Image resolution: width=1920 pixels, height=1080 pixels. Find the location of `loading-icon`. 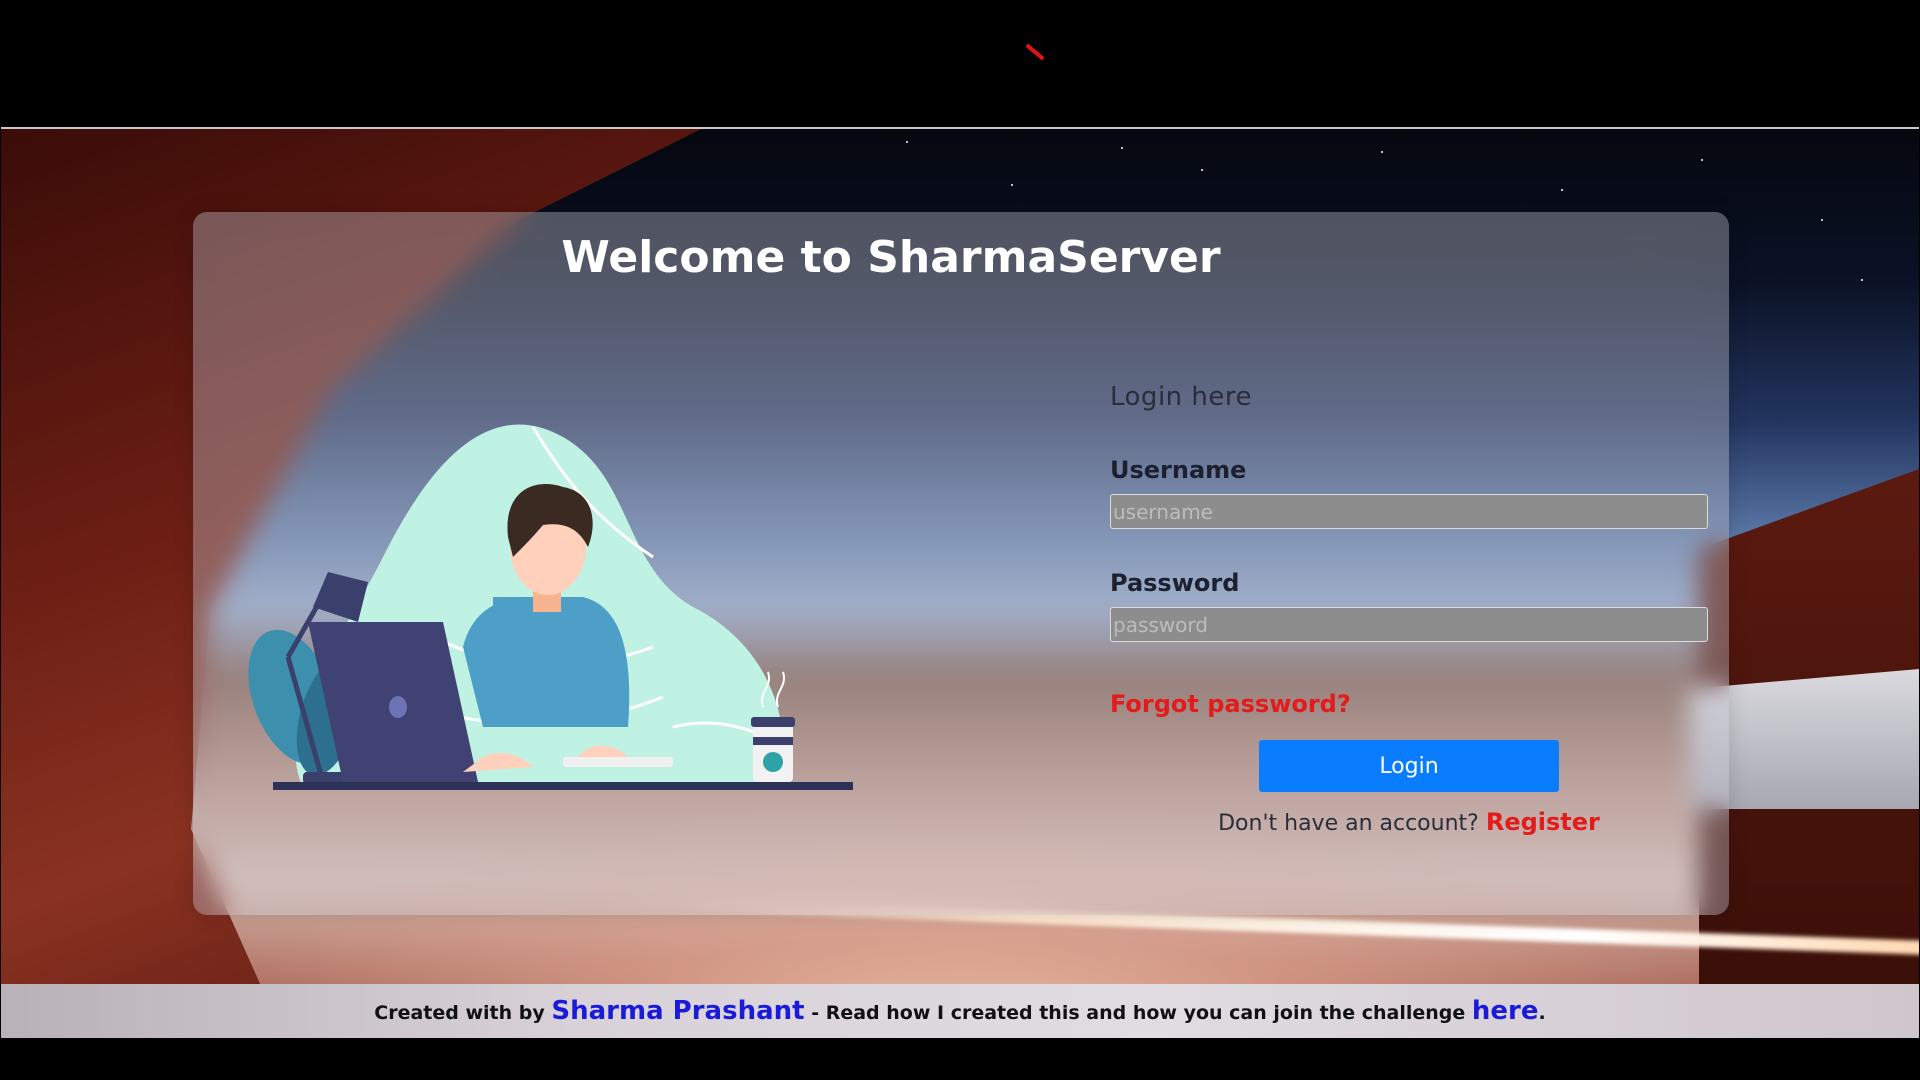

loading-icon is located at coordinates (1035, 52).